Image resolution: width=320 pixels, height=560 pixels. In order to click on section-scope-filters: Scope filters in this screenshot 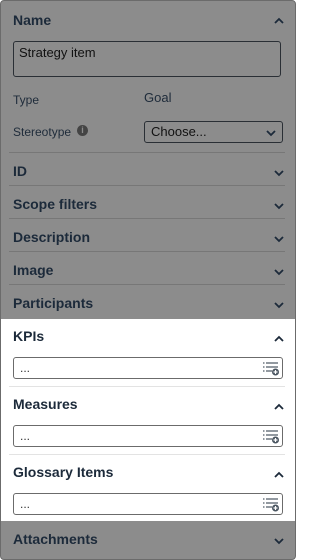, I will do `click(148, 202)`.